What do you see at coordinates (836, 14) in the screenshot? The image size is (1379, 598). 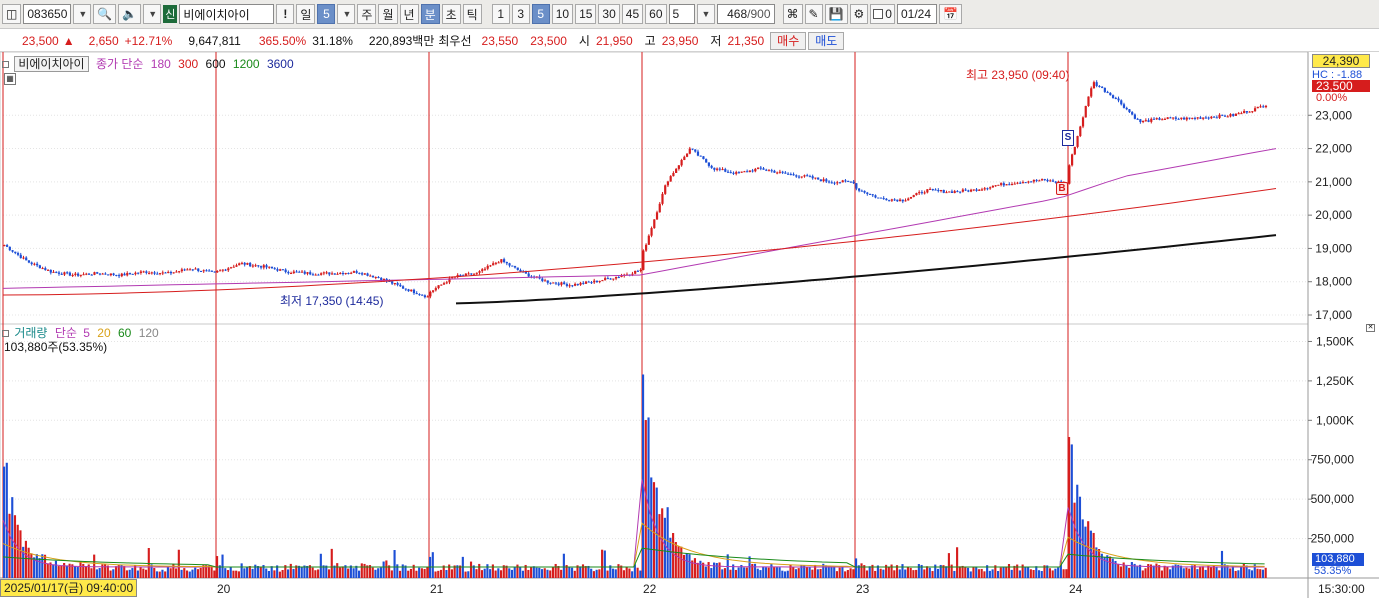 I see `save-icon: 💾` at bounding box center [836, 14].